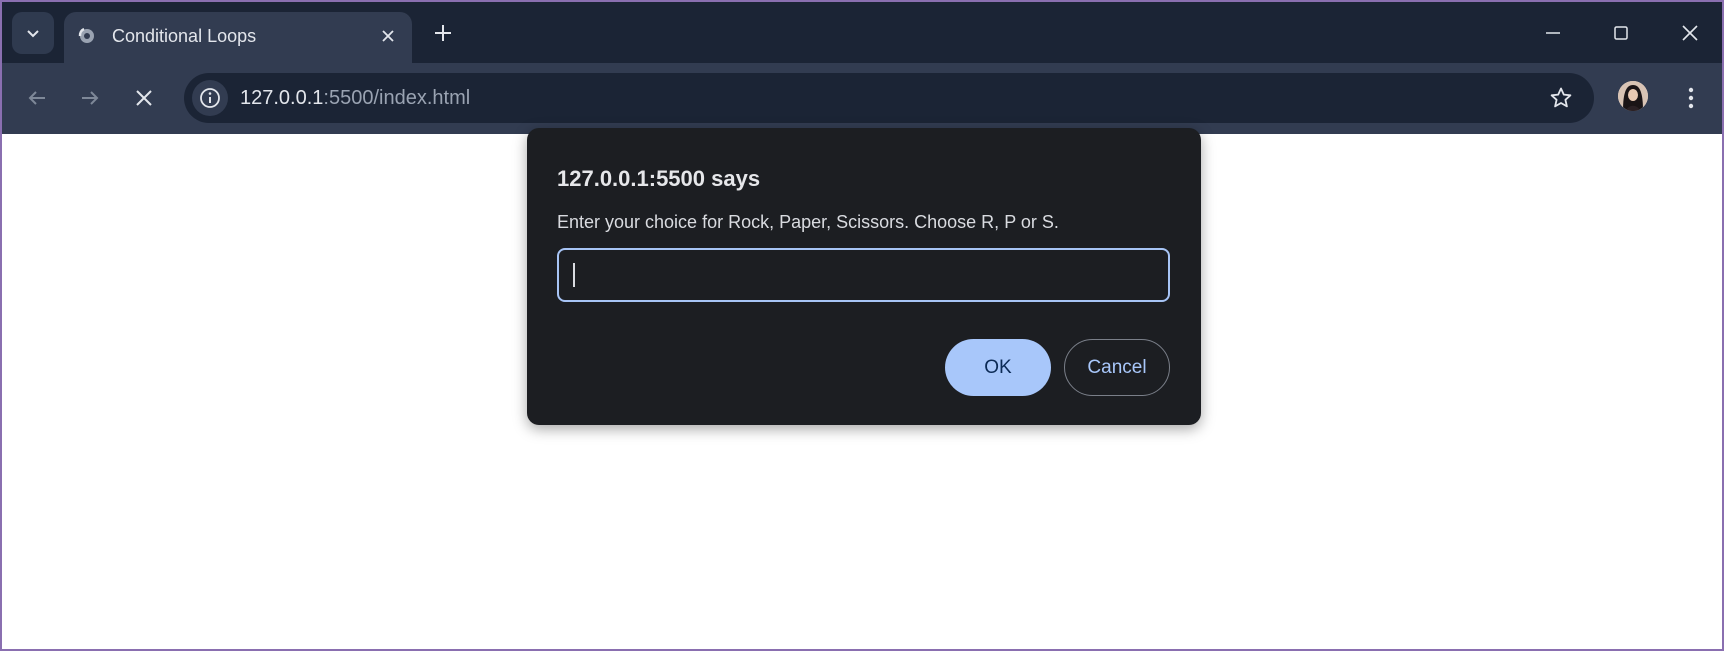  I want to click on tab-title: Conditional Loops, so click(184, 36).